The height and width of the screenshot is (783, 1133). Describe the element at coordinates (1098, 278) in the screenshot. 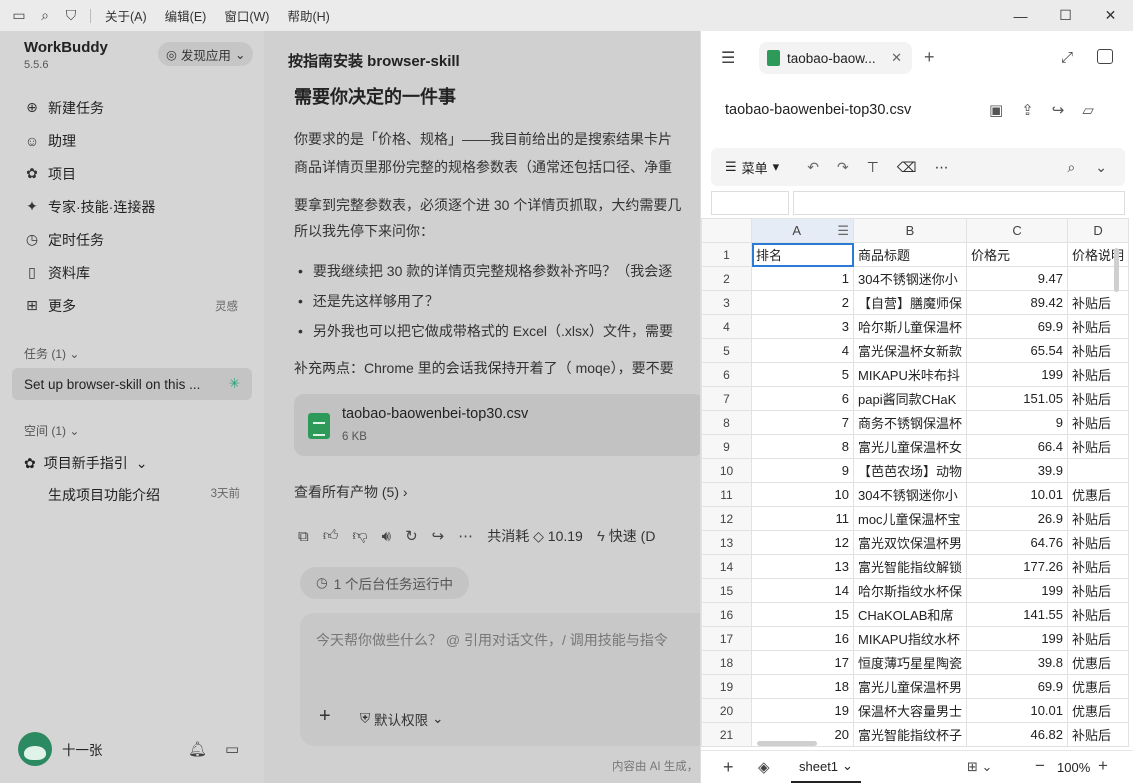

I see `cell-d` at that location.